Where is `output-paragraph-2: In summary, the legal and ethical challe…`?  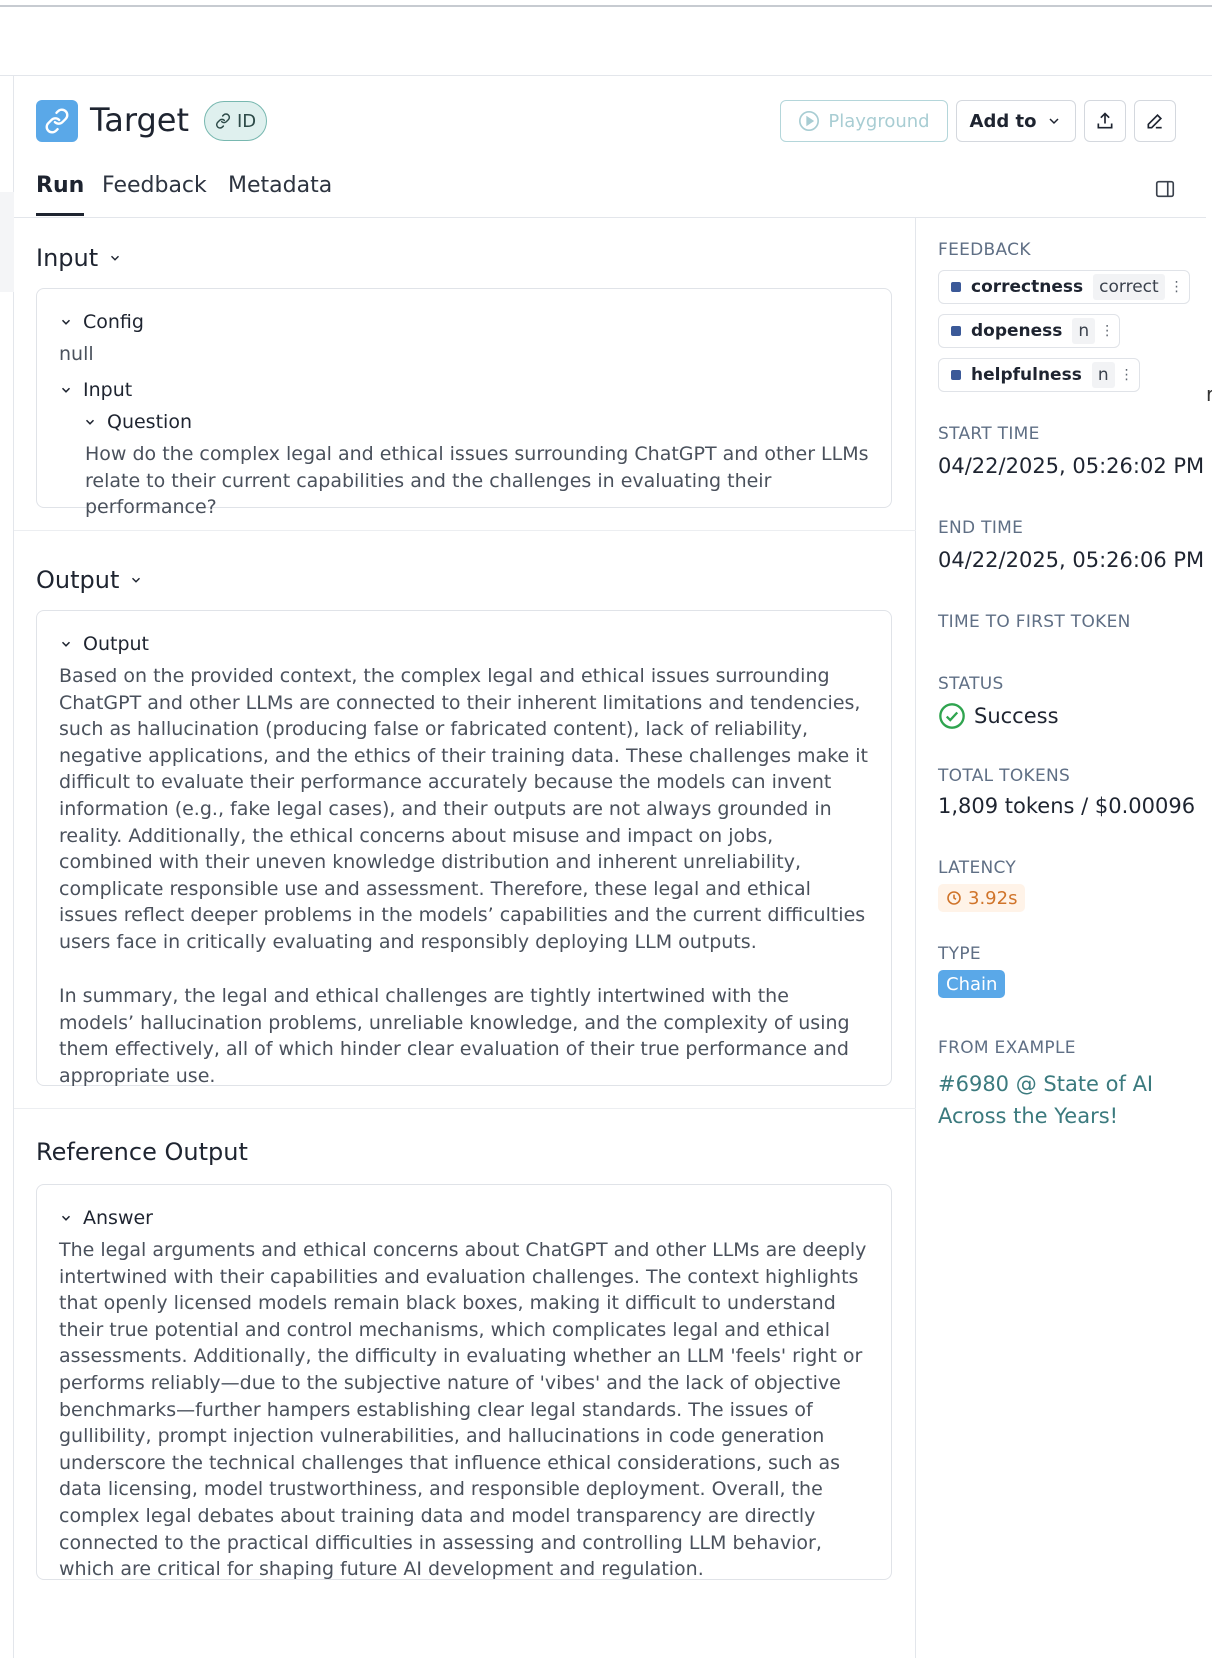 output-paragraph-2: In summary, the legal and ethical challe… is located at coordinates (454, 1036).